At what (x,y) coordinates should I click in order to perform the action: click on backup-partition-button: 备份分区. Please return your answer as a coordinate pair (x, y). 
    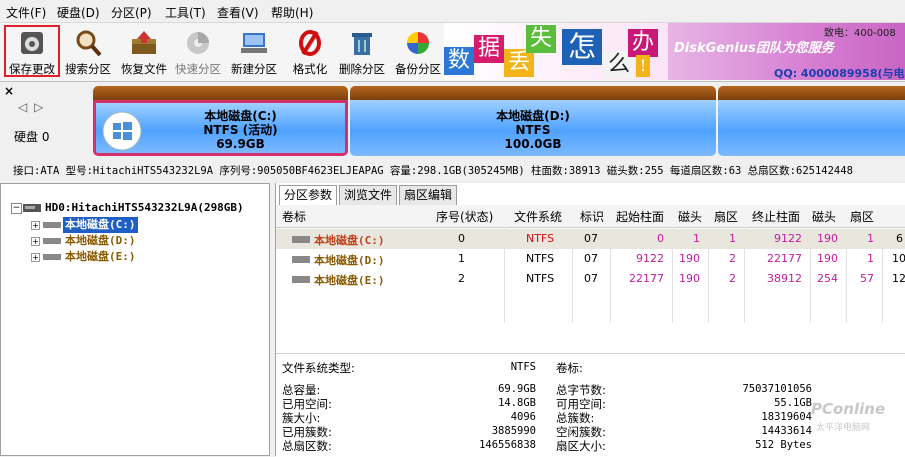
    Looking at the image, I should click on (418, 51).